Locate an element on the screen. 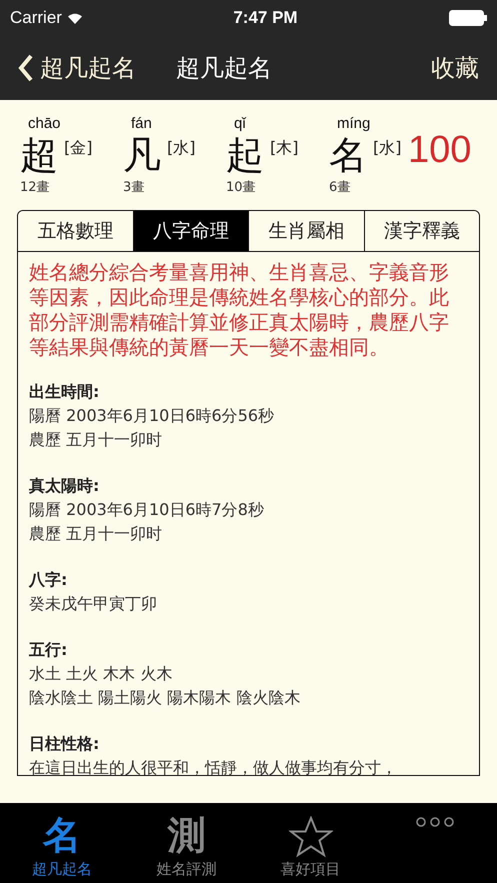 The width and height of the screenshot is (497, 883). glyph-icon: 名 is located at coordinates (62, 835).